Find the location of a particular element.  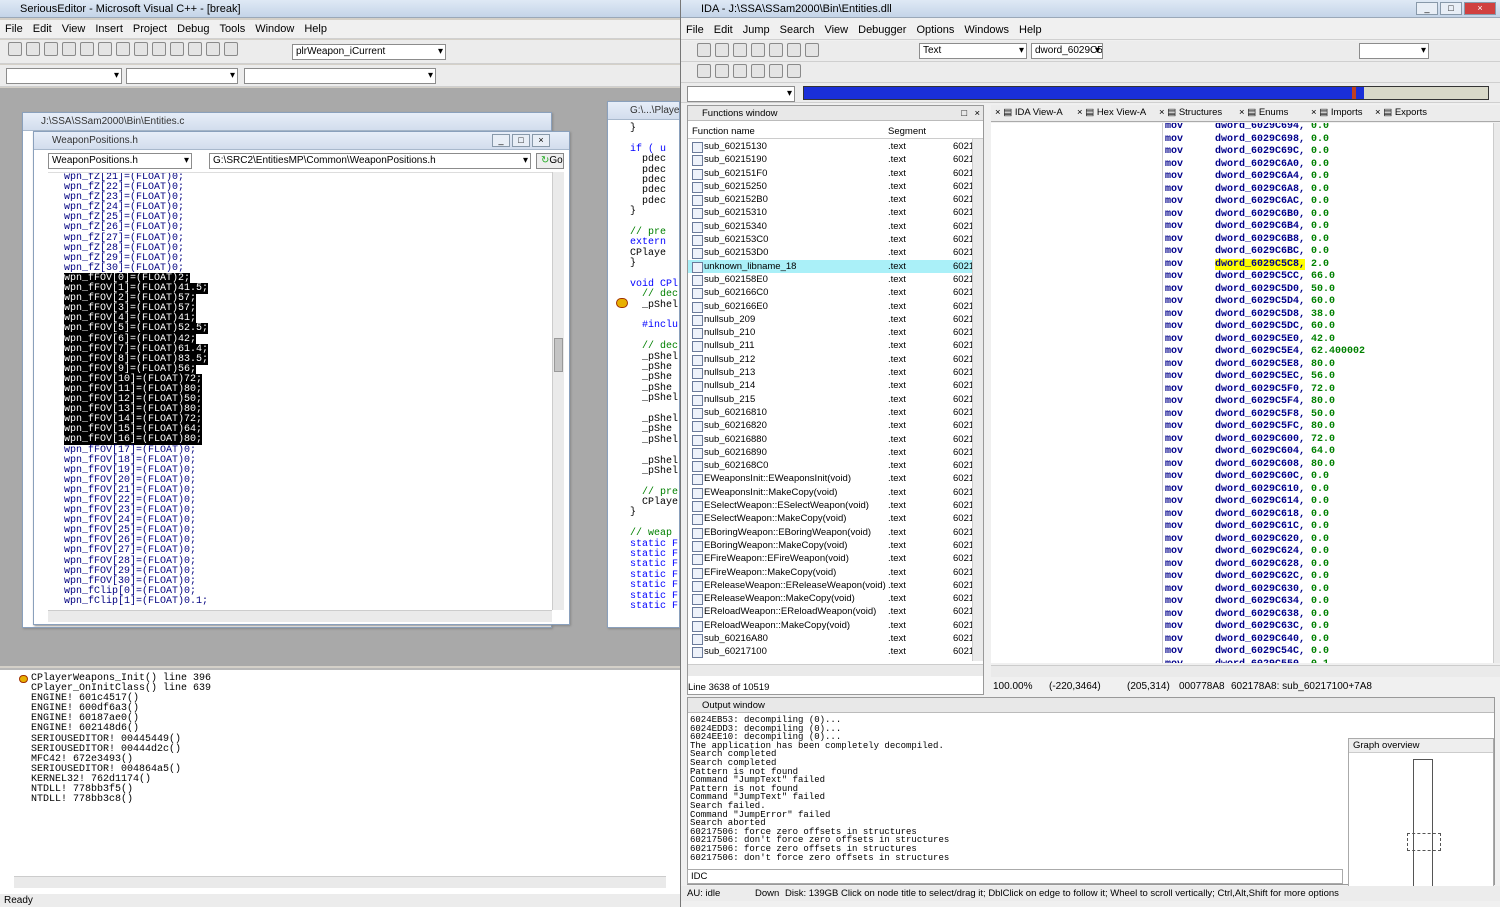

vscroll-thumb is located at coordinates (558, 355).